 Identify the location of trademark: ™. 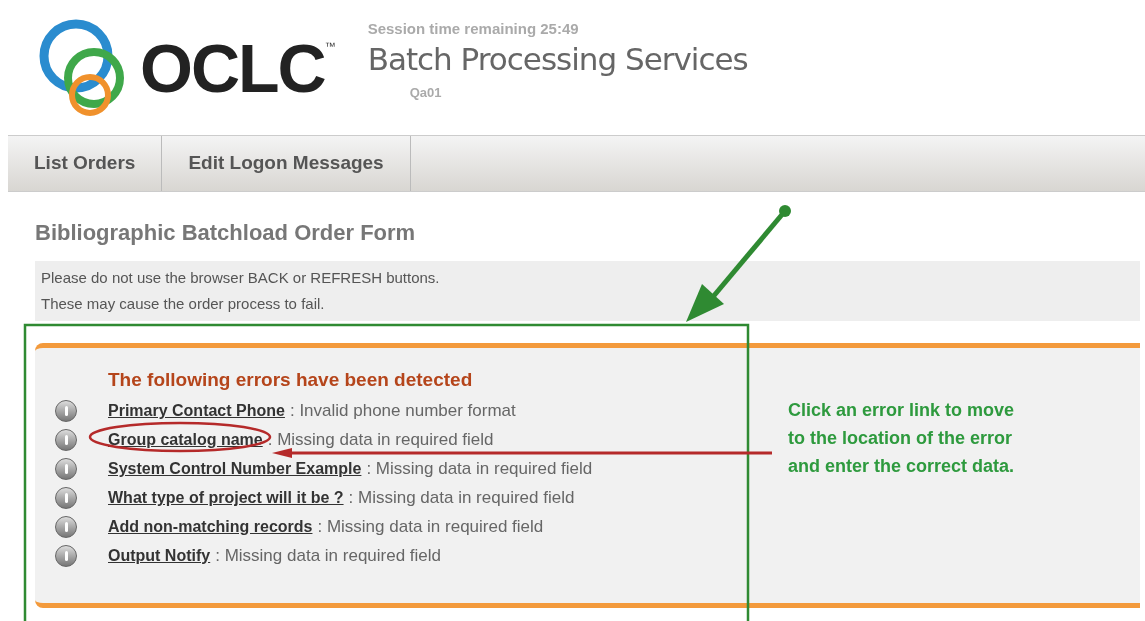
(330, 45).